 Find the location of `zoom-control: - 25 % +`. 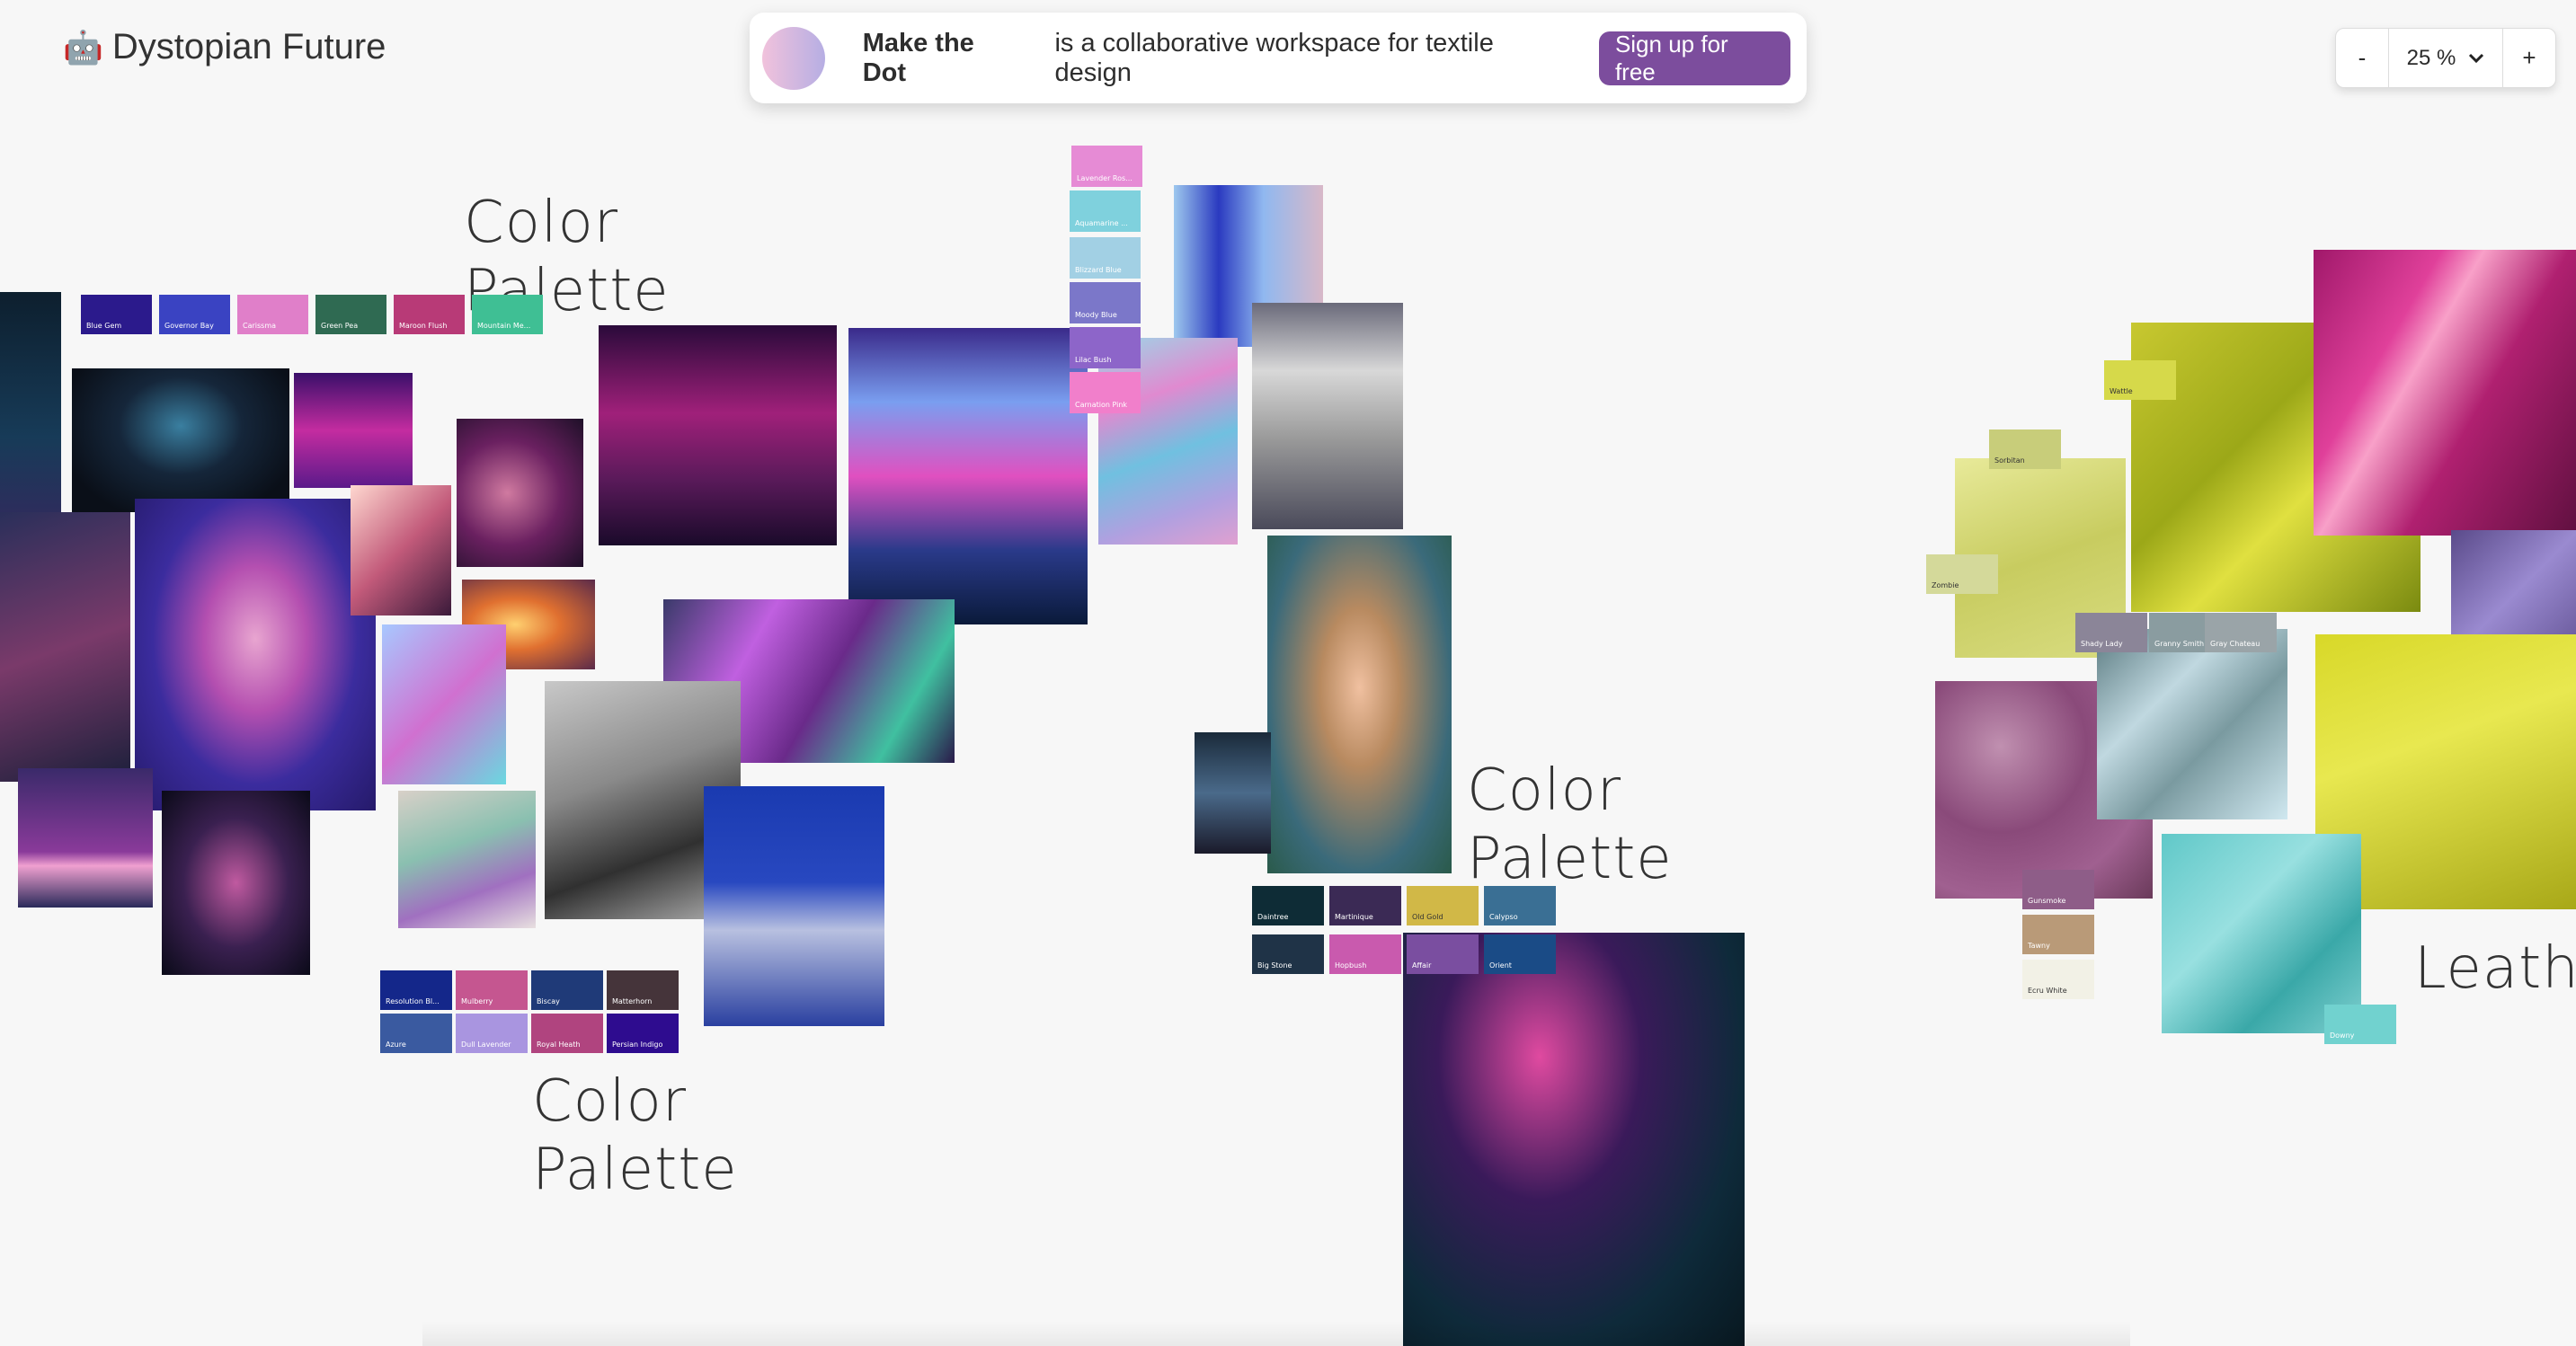

zoom-control: - 25 % + is located at coordinates (2445, 58).